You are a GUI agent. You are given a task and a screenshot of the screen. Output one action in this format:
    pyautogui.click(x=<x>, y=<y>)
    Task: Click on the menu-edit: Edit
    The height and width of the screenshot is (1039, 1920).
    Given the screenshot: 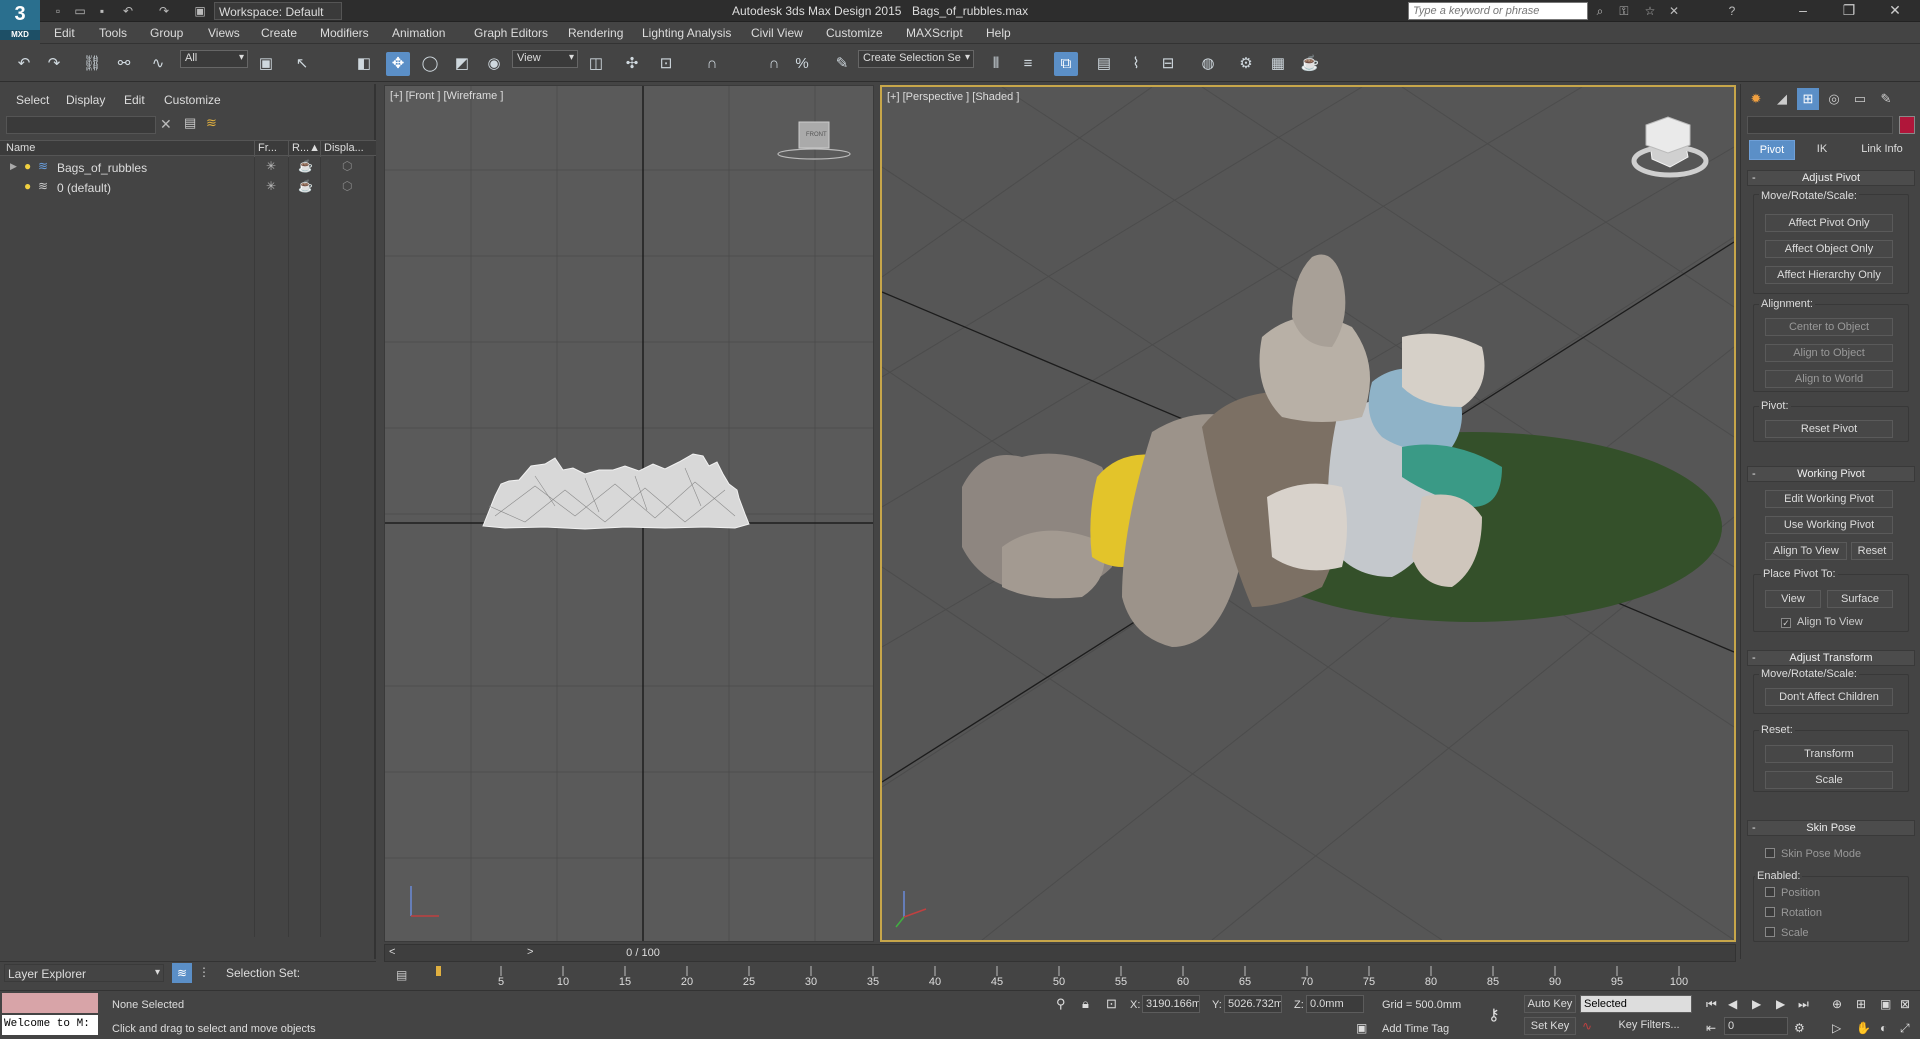 What is the action you would take?
    pyautogui.click(x=64, y=33)
    